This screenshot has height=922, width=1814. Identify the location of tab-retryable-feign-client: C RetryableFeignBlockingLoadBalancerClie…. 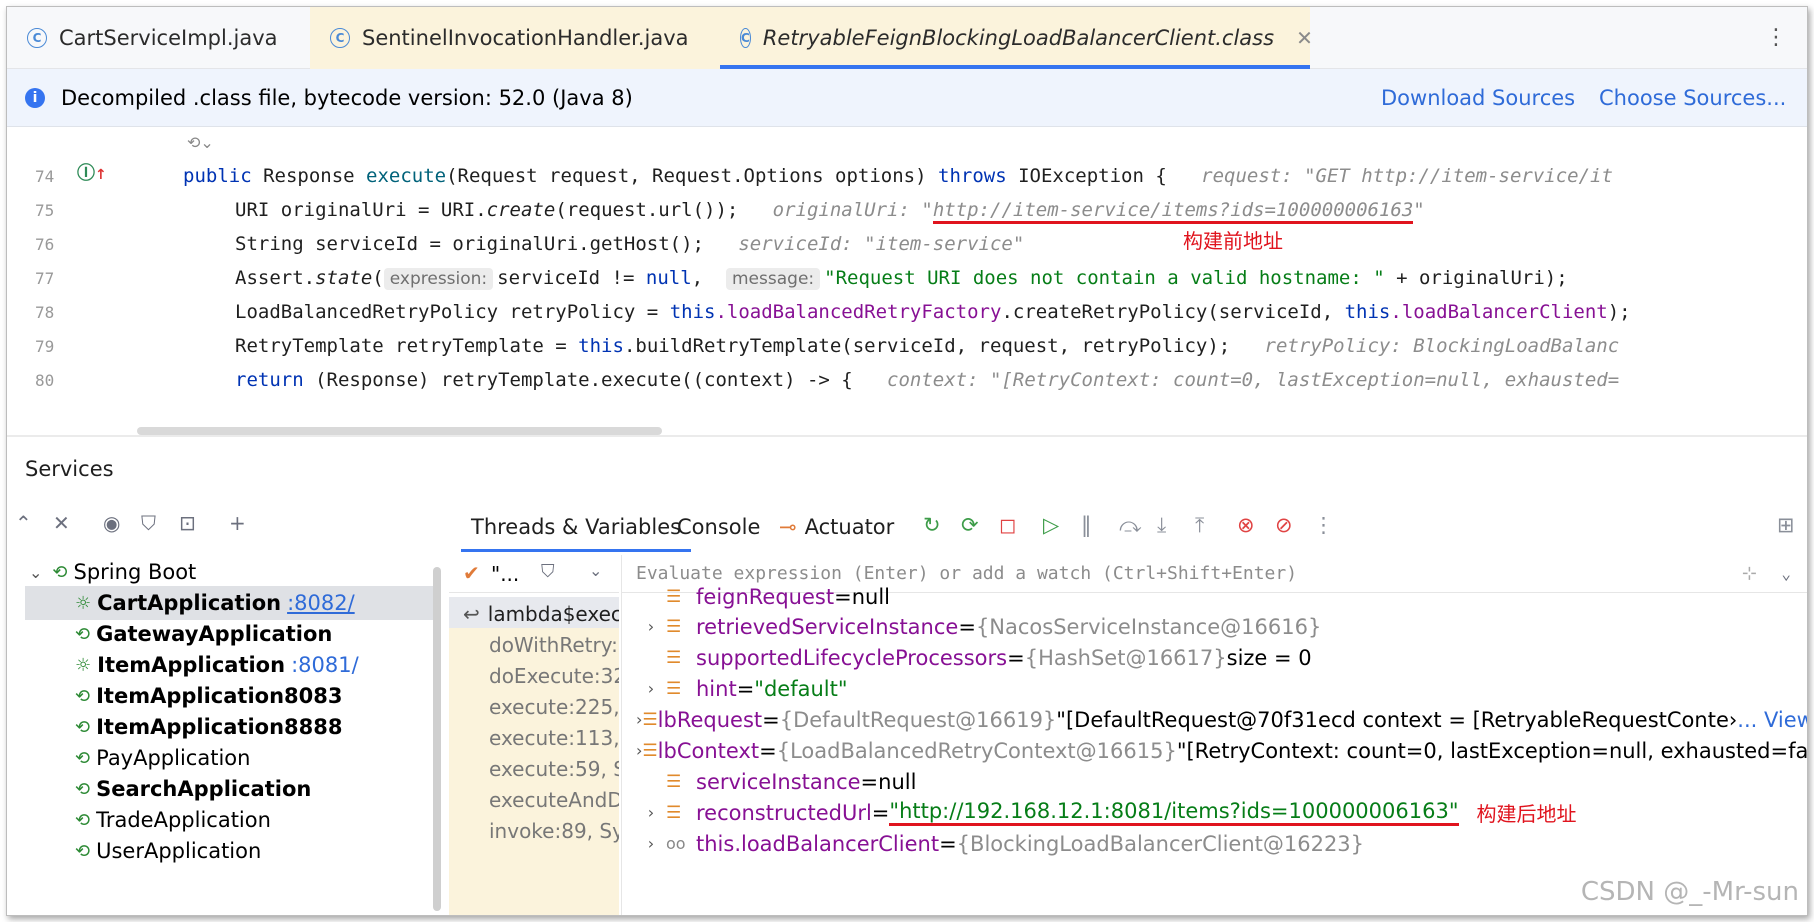
(1016, 38).